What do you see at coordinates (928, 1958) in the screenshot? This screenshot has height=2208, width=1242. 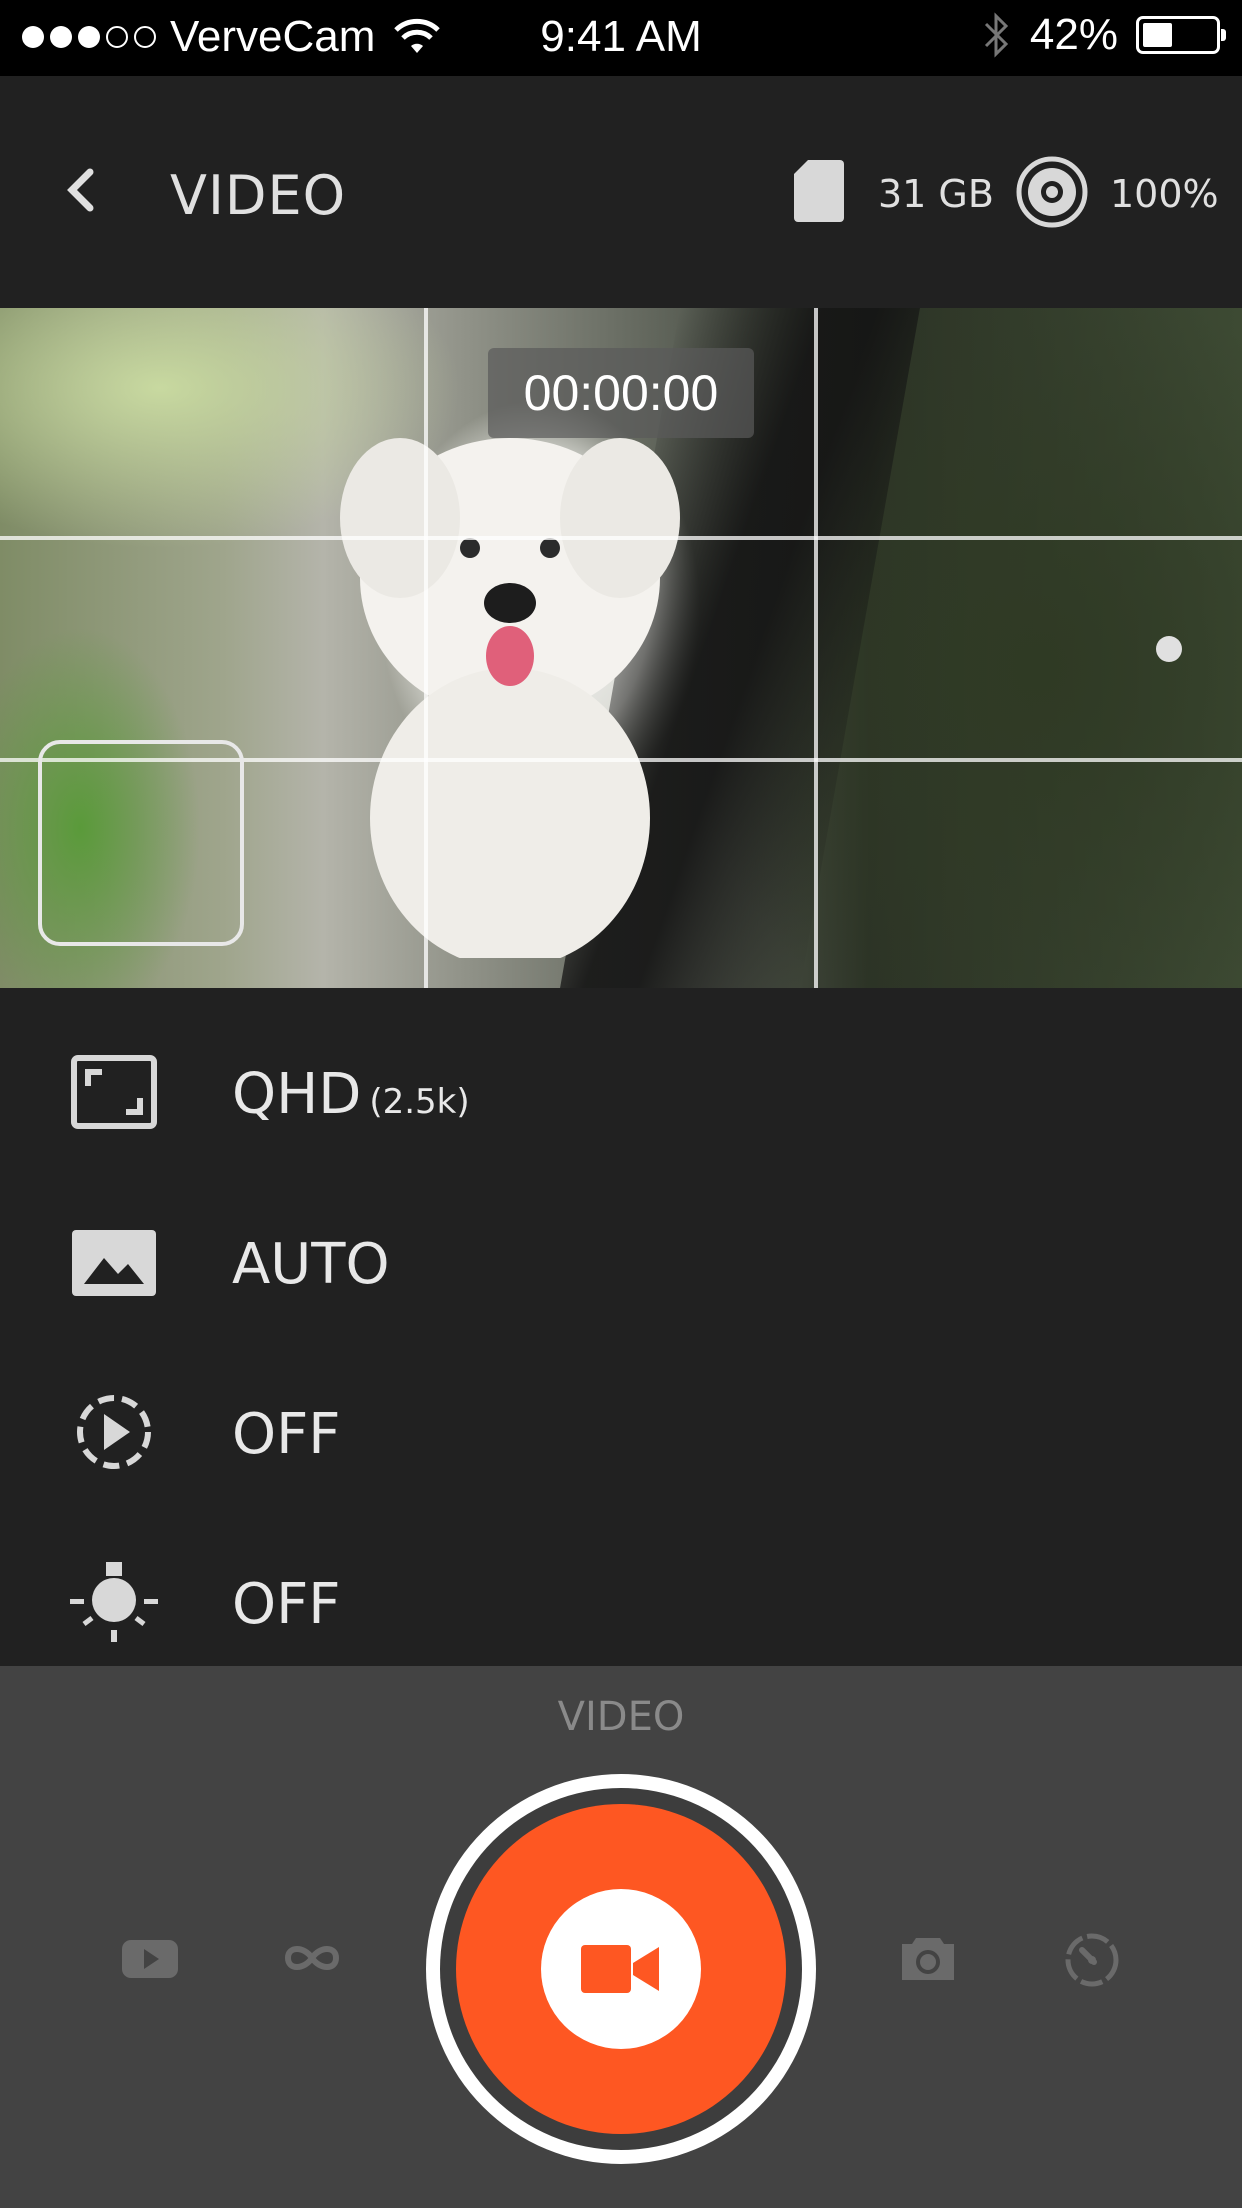 I see `camera-icon` at bounding box center [928, 1958].